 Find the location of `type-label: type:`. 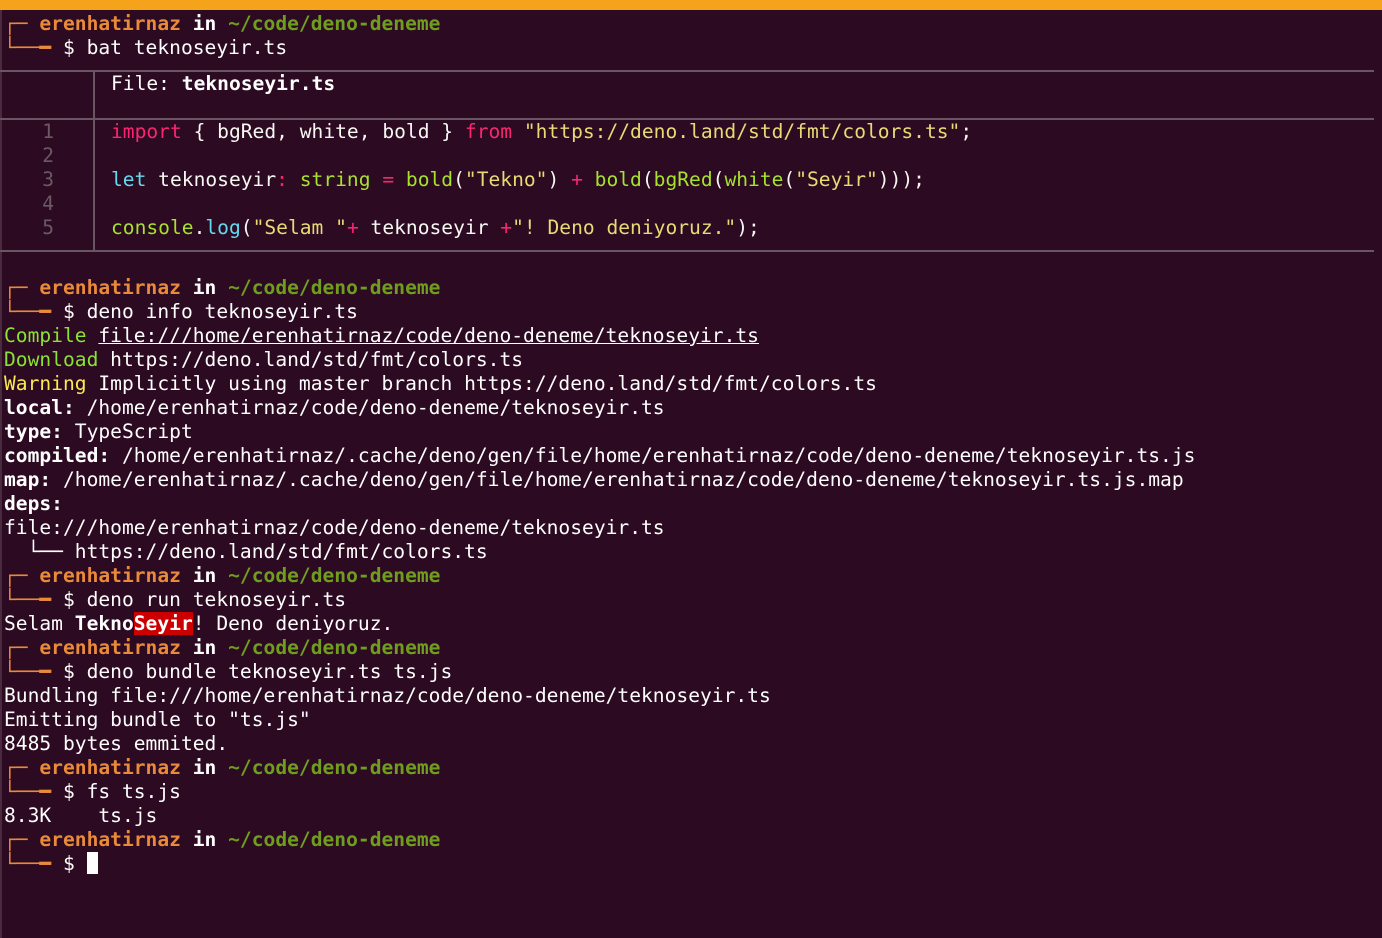

type-label: type: is located at coordinates (33, 431).